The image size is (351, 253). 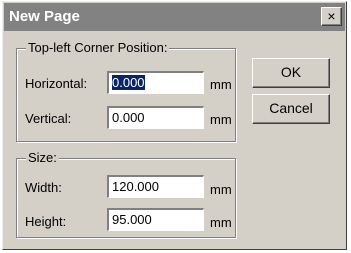 What do you see at coordinates (98, 47) in the screenshot?
I see `position-group-legend: Top-left Corner Position:` at bounding box center [98, 47].